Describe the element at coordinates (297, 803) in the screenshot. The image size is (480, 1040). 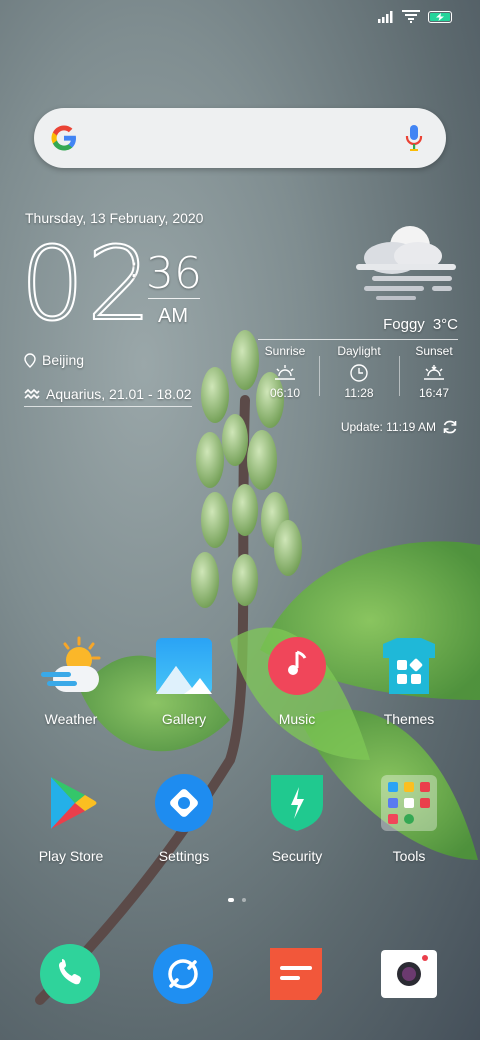
I see `security-icon` at that location.